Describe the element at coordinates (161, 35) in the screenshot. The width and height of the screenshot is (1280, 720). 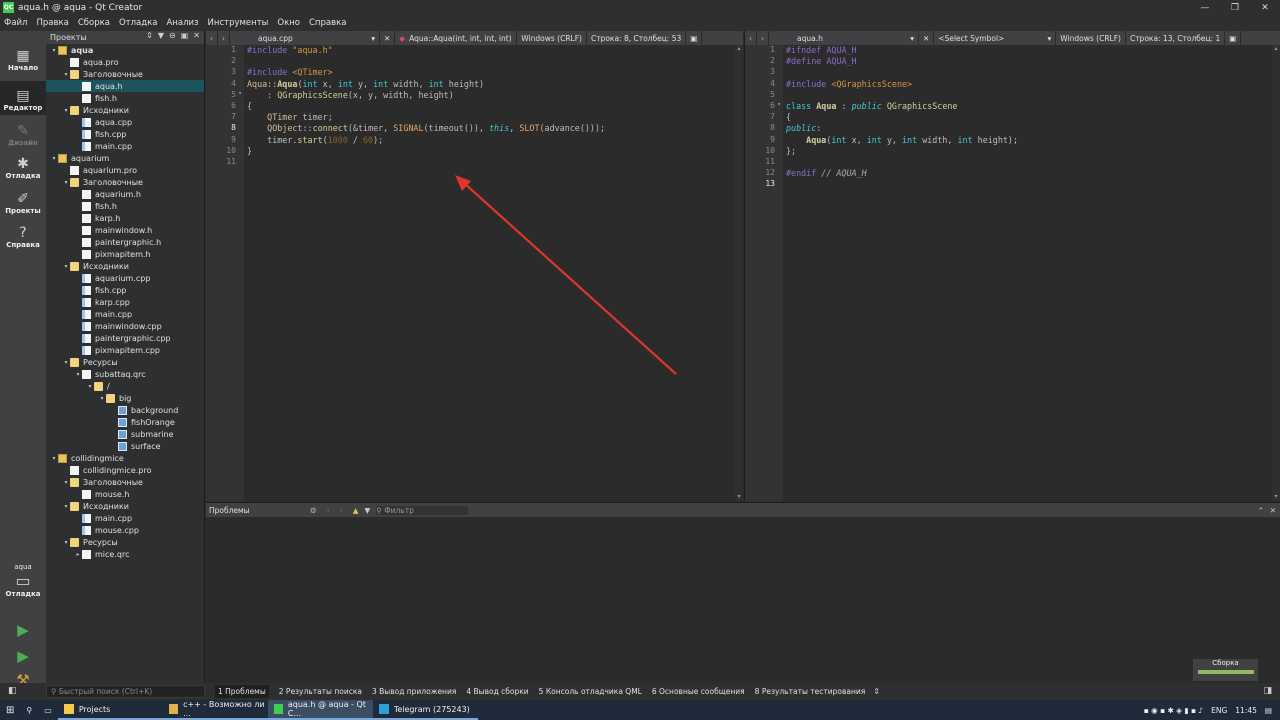
I see `filter-icon: ▼` at that location.